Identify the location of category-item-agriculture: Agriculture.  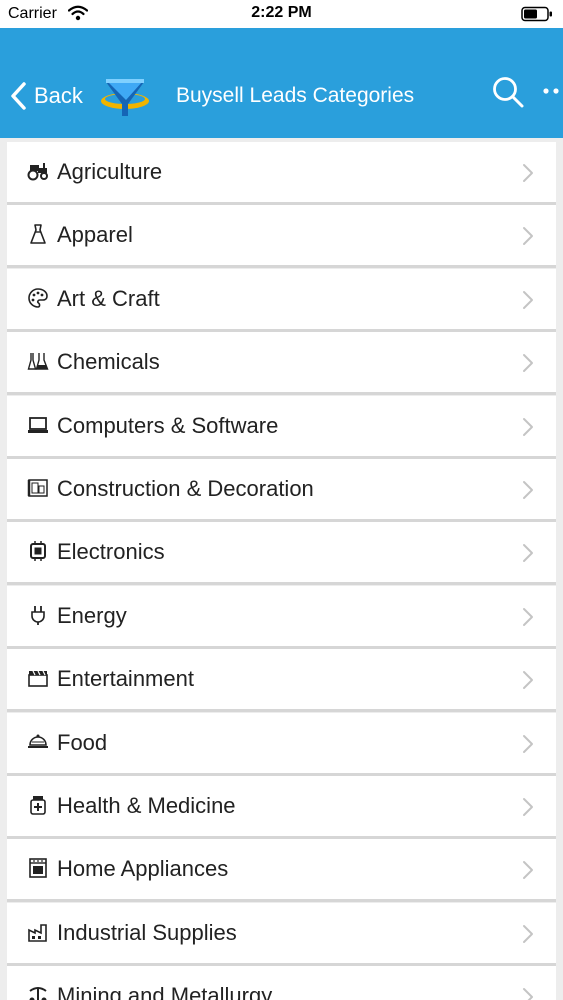
(281, 173).